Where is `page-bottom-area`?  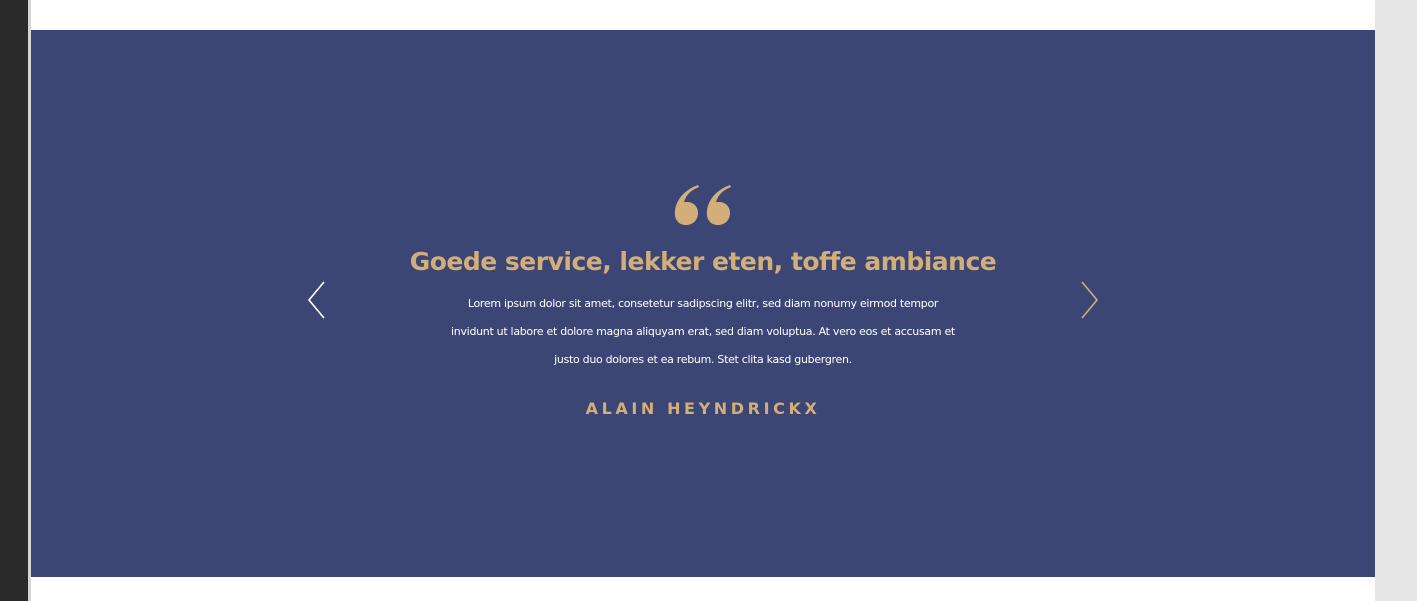
page-bottom-area is located at coordinates (703, 589).